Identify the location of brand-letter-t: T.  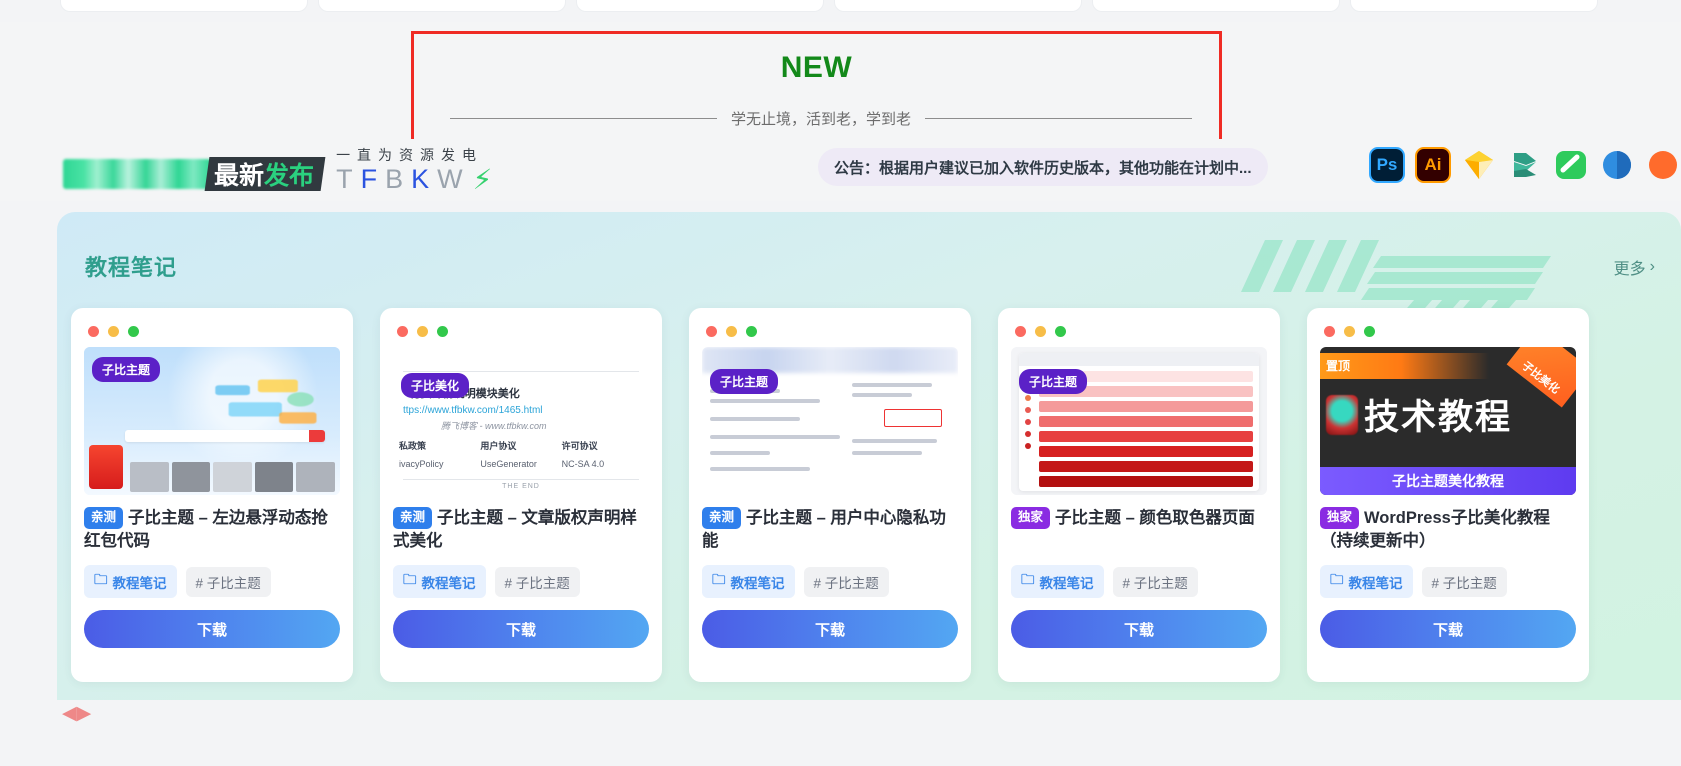
(348, 179).